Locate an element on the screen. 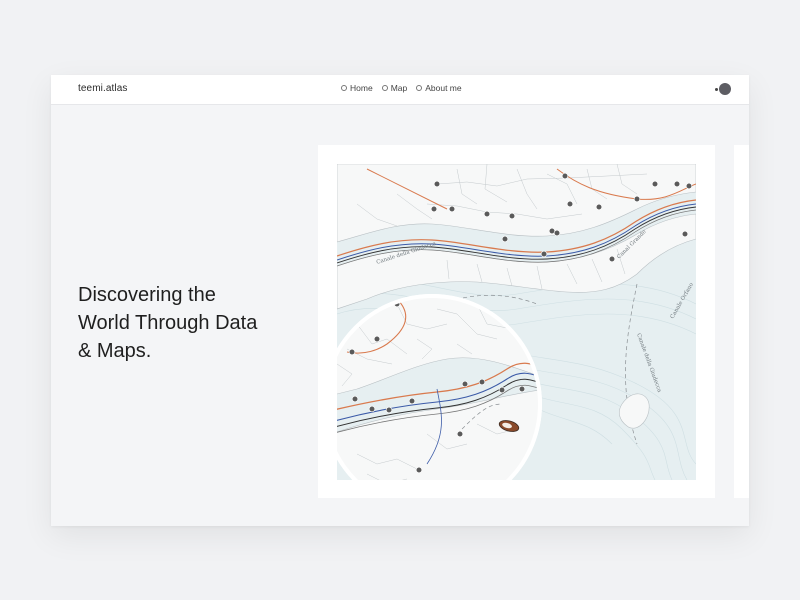  next-card-peek is located at coordinates (741, 321).